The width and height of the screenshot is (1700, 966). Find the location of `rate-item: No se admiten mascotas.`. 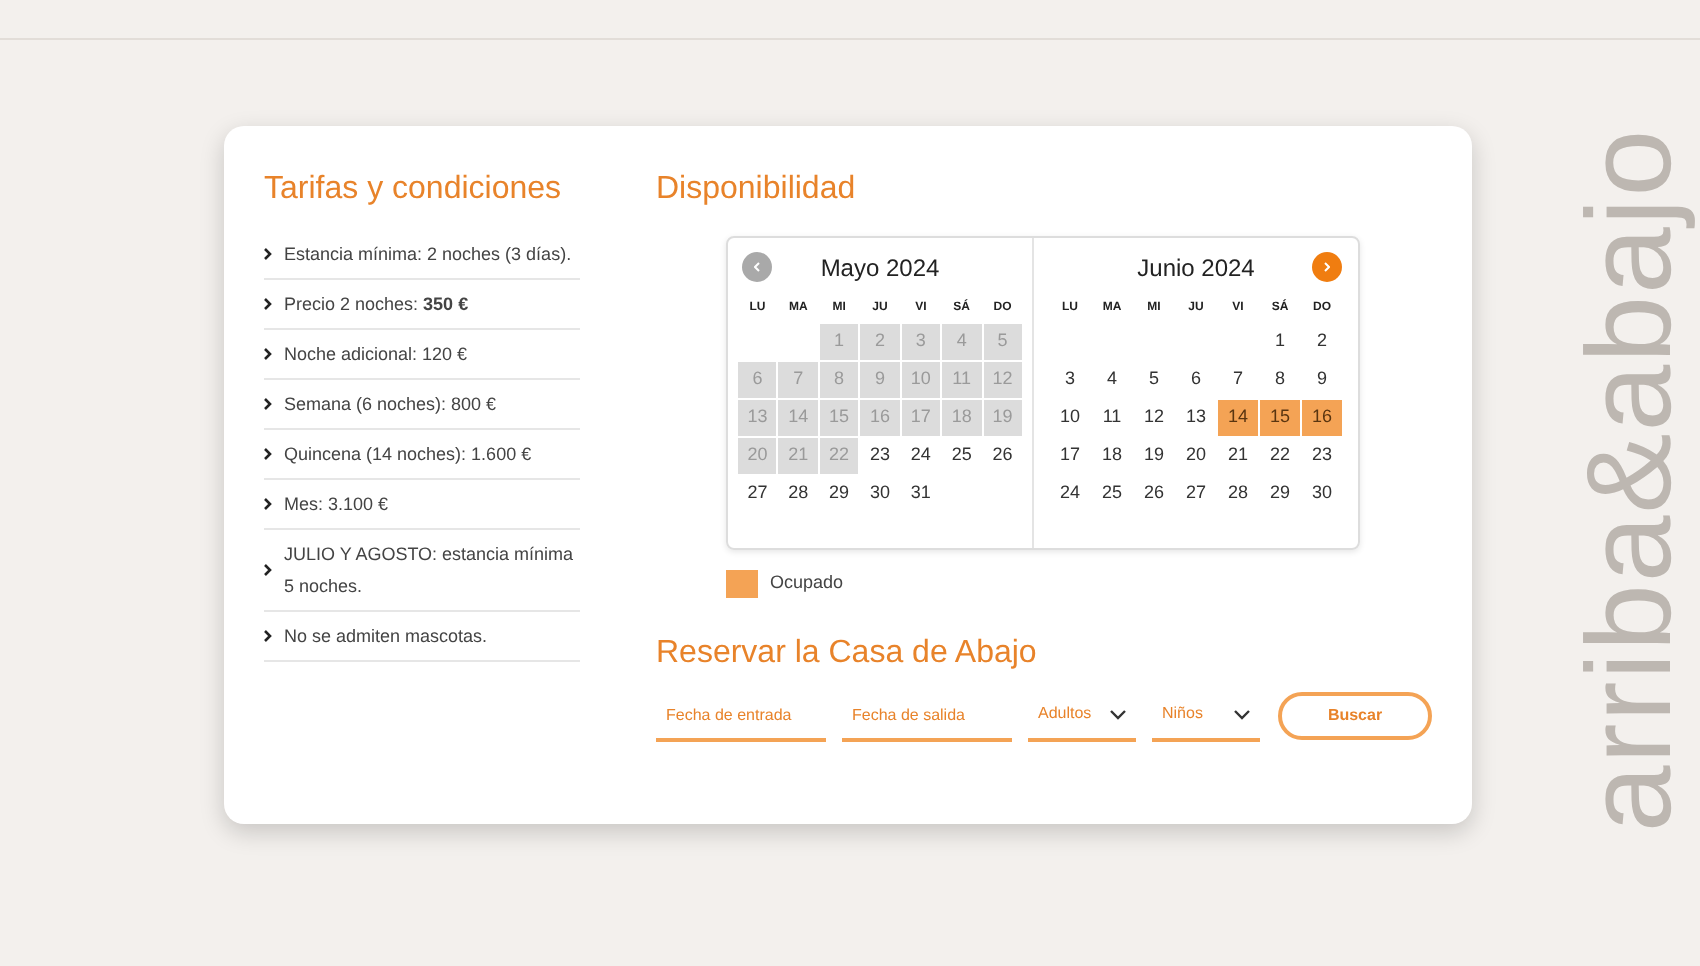

rate-item: No se admiten mascotas. is located at coordinates (386, 637).